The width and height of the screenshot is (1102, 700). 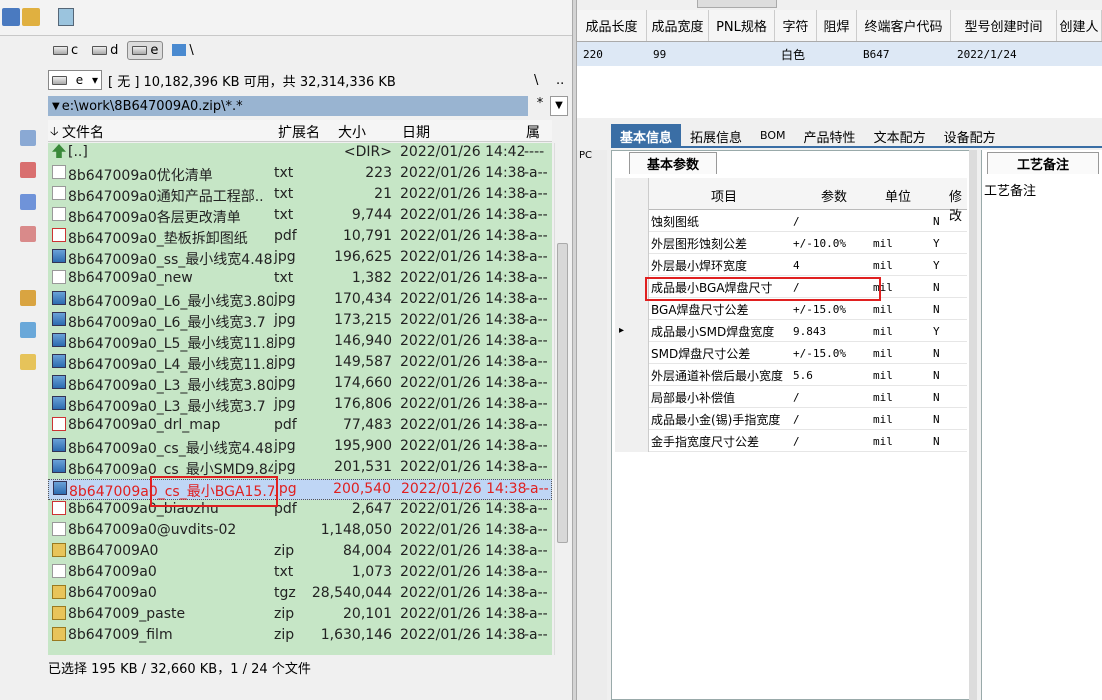 What do you see at coordinates (830, 135) in the screenshot?
I see `tab-product-features: 产品特性` at bounding box center [830, 135].